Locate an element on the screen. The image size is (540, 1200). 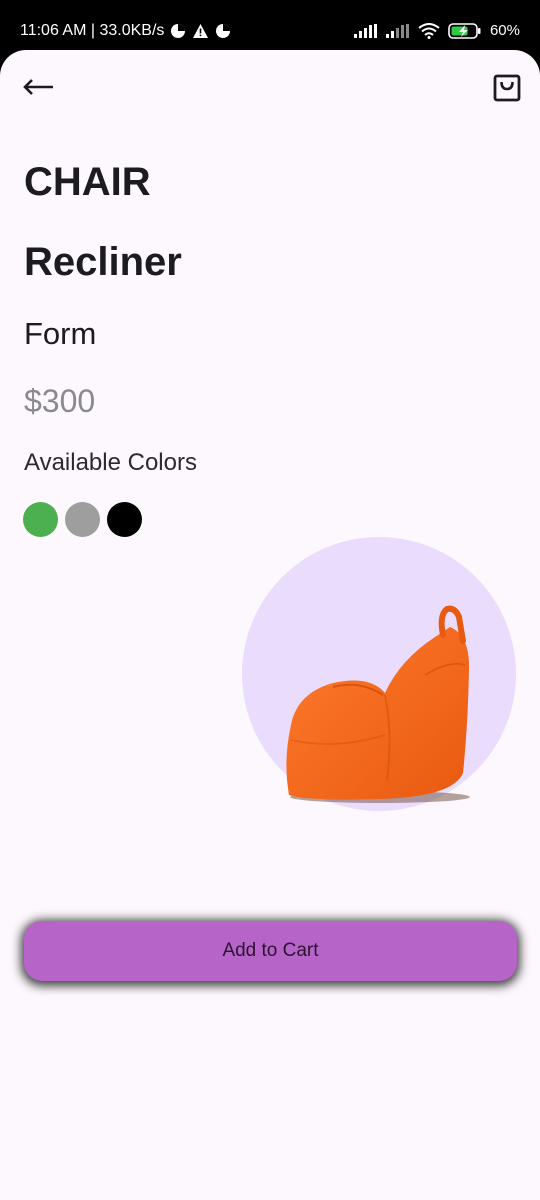
status-time: 11:06 AM | 33.0KB/s is located at coordinates (92, 30).